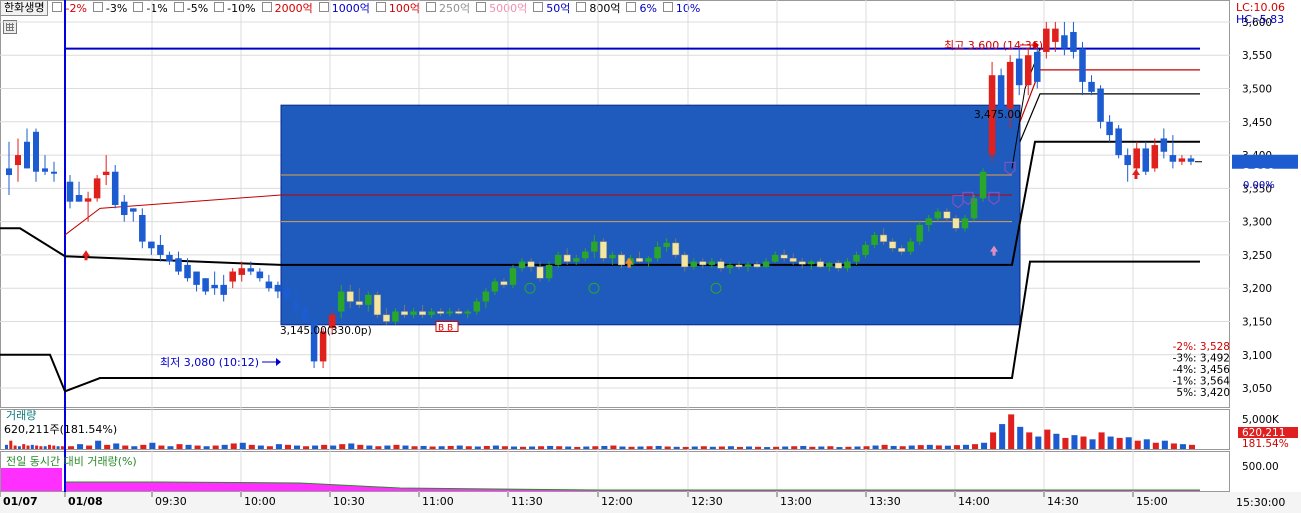 This screenshot has width=1301, height=513. Describe the element at coordinates (209, 362) in the screenshot. I see `low-annotation: 최저 3,080 (10:12)` at that location.